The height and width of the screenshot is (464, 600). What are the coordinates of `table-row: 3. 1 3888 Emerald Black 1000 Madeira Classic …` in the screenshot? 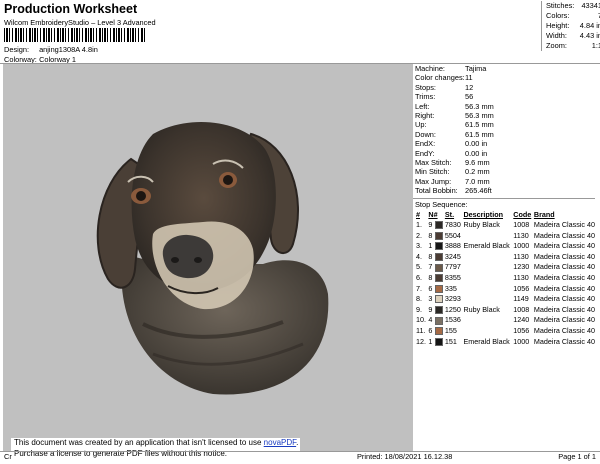 It's located at (506, 246).